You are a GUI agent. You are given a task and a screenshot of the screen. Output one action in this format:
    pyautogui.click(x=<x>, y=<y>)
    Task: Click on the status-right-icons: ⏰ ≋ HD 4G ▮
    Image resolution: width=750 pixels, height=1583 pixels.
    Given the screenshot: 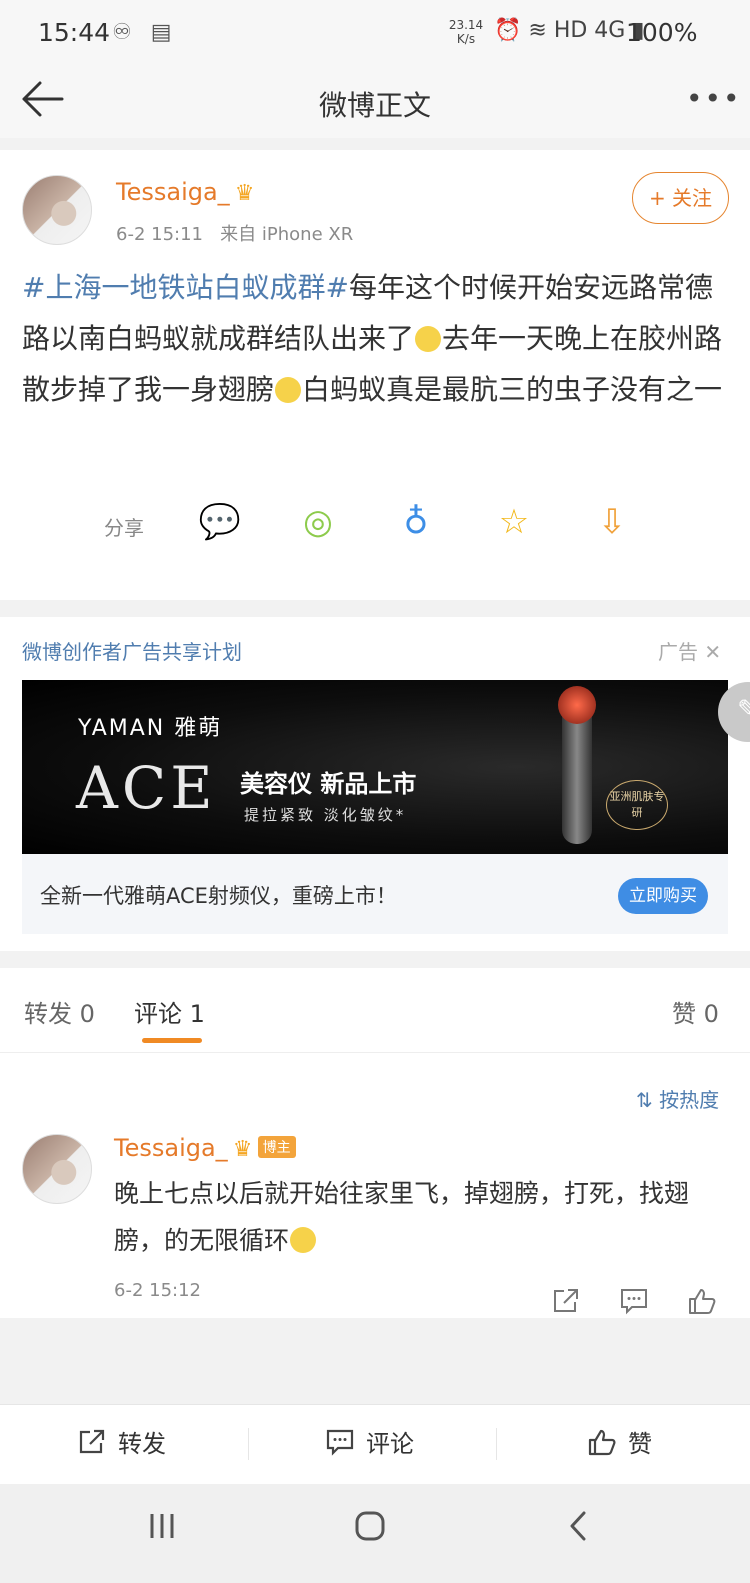 What is the action you would take?
    pyautogui.click(x=569, y=30)
    